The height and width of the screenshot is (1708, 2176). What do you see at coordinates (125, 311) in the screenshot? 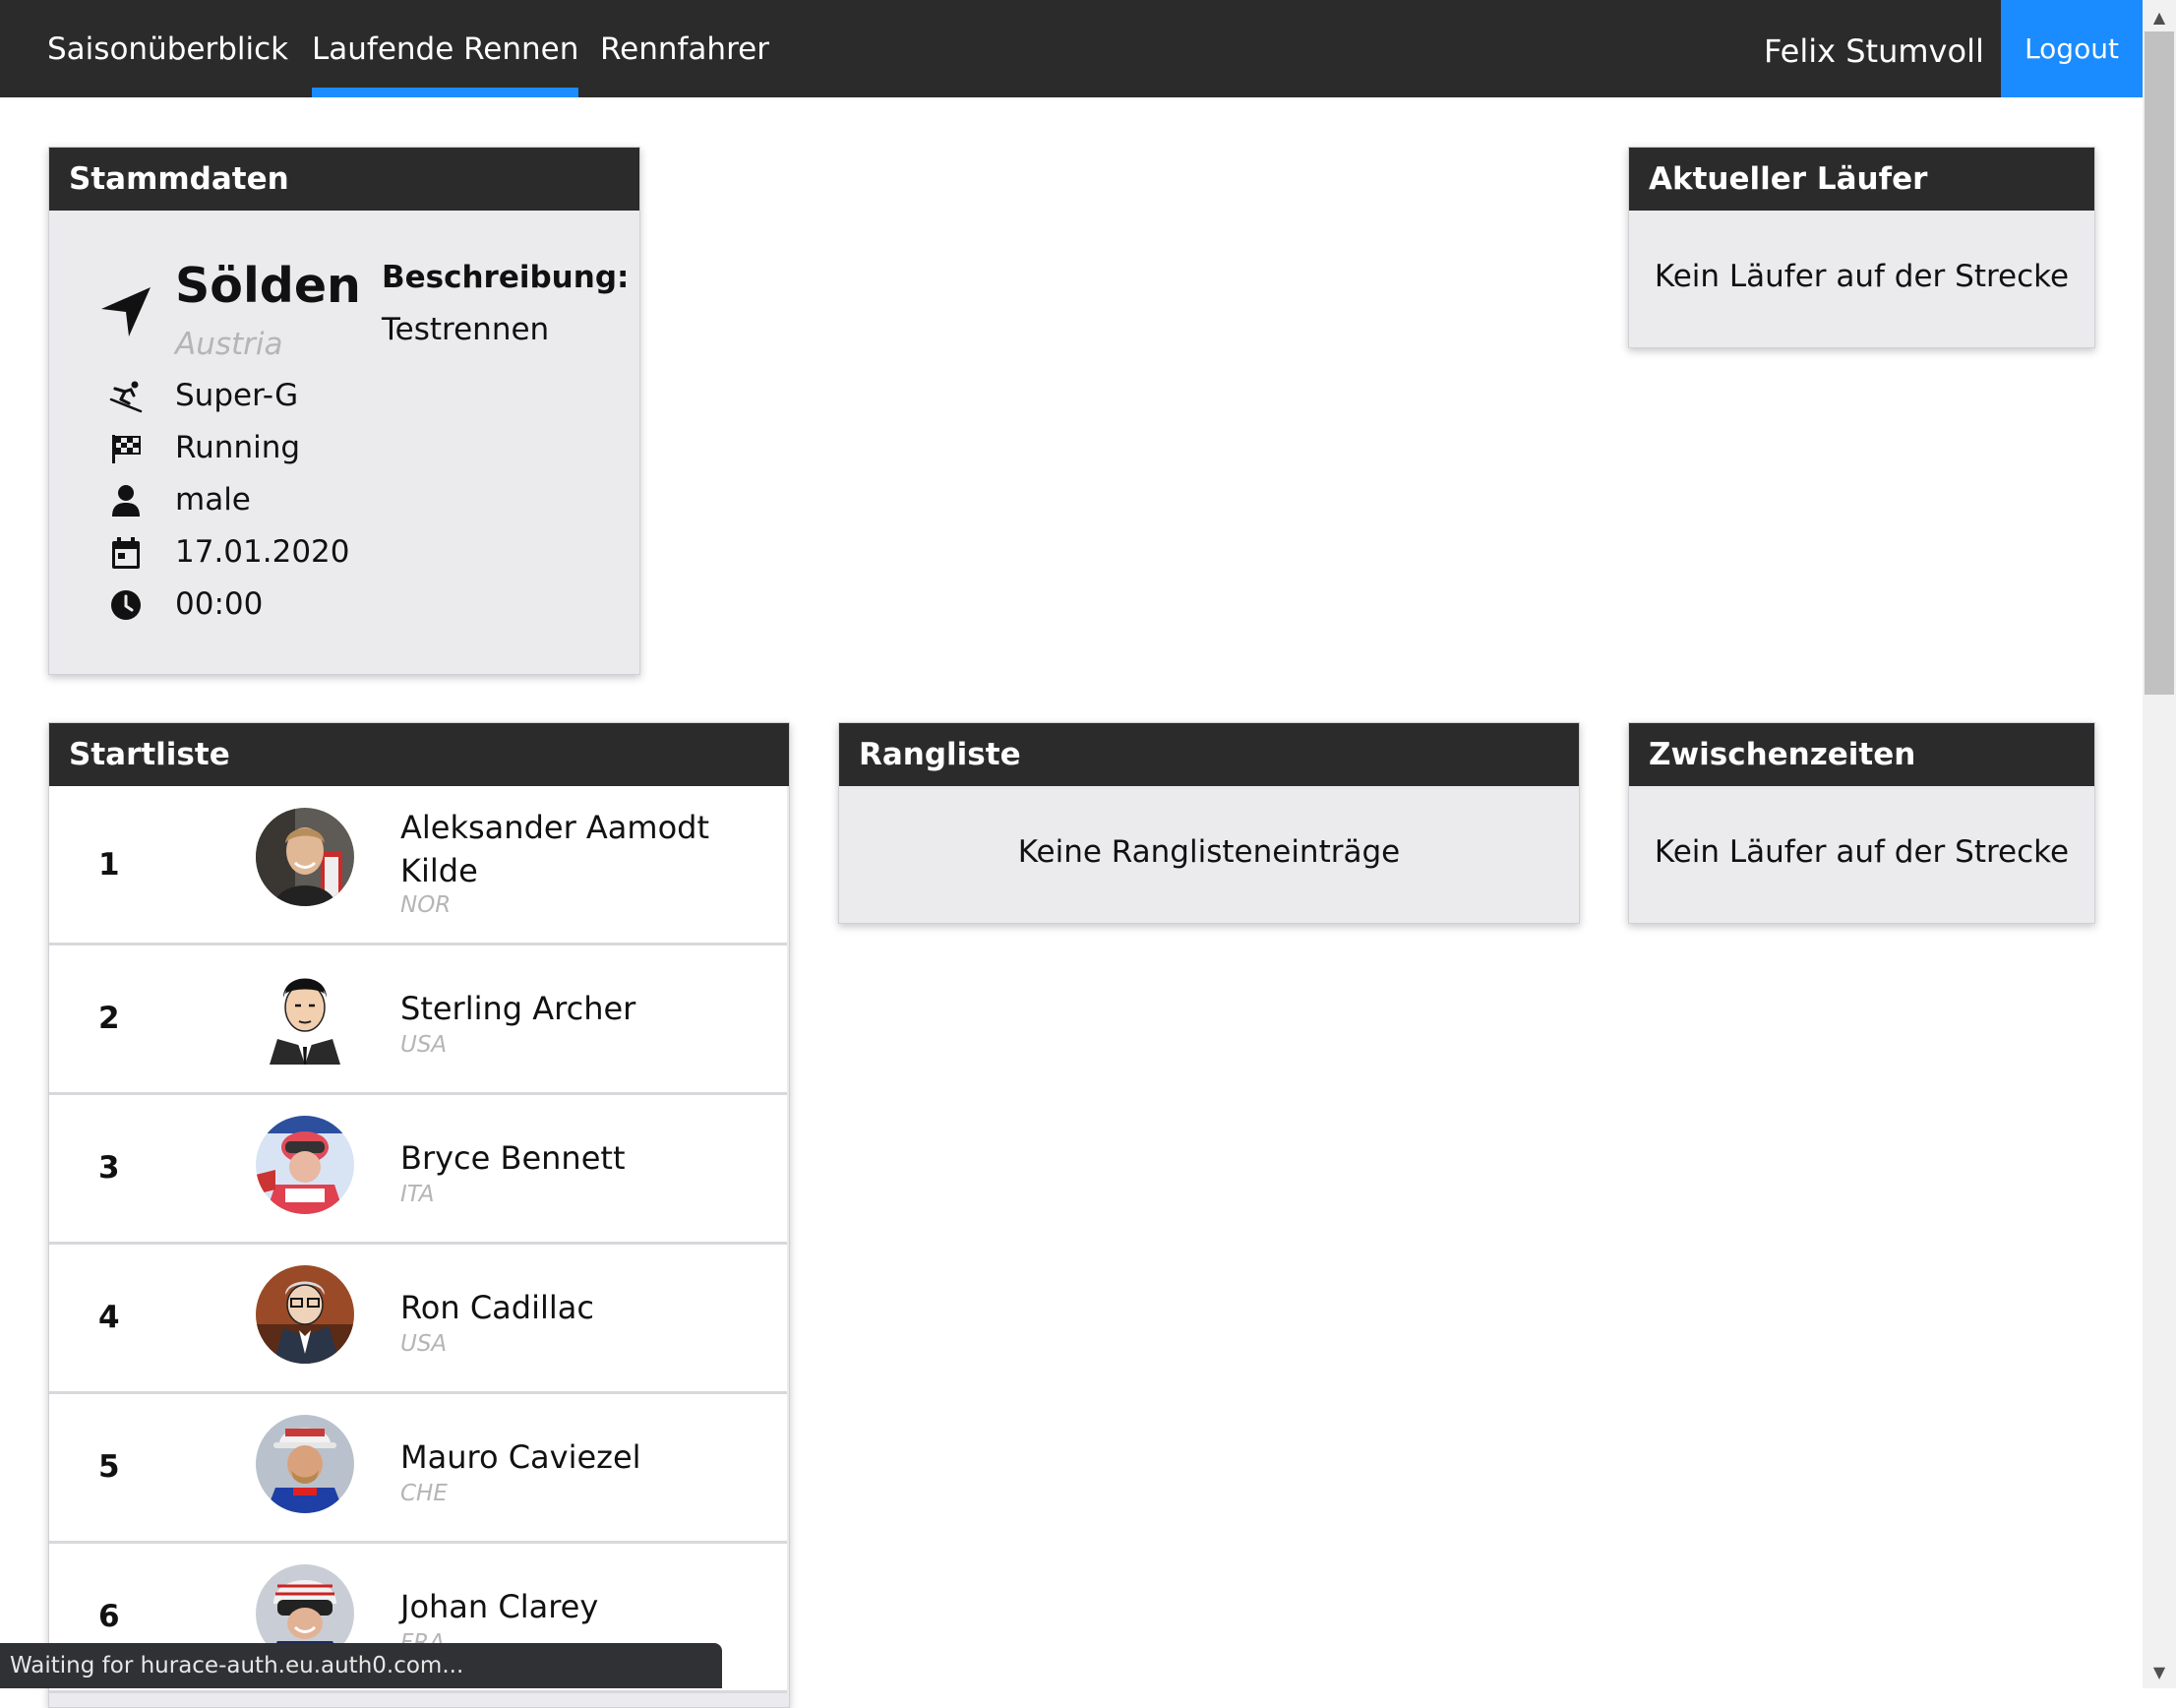
I see `location-arrow-icon` at bounding box center [125, 311].